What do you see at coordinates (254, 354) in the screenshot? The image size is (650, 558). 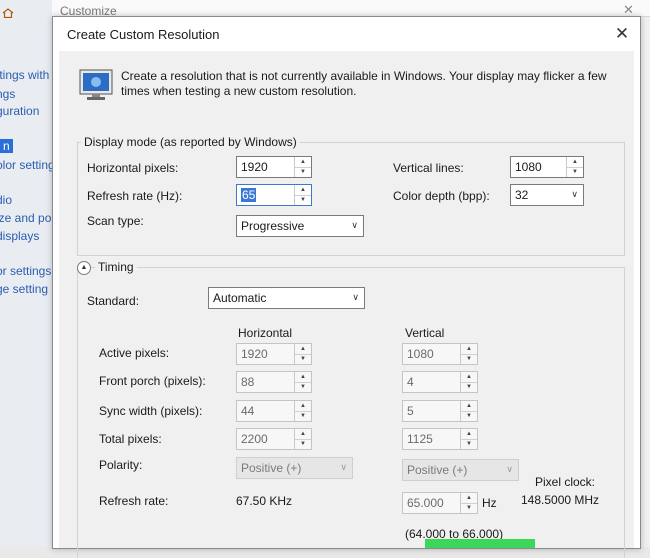 I see `active-pixels-h-value: 1920` at bounding box center [254, 354].